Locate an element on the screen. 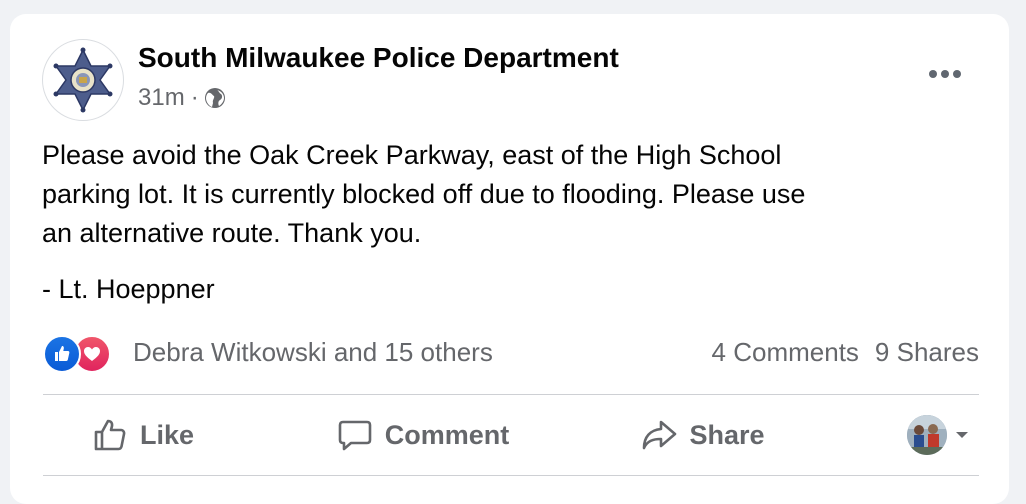 Image resolution: width=1026 pixels, height=504 pixels. post-signature: - Lt. Hoeppner is located at coordinates (128, 289).